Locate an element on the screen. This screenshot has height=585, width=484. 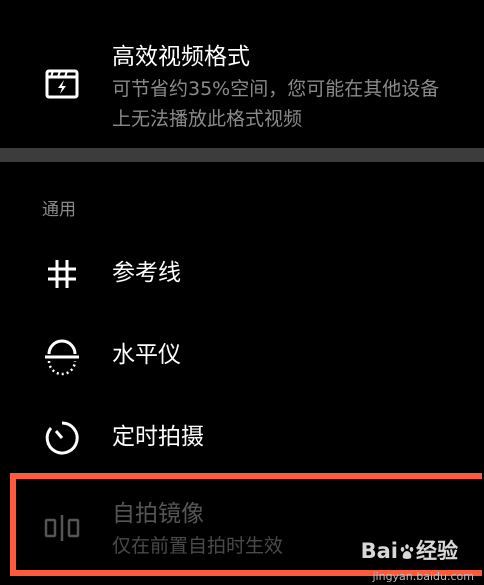
level-title: 水平仪 is located at coordinates (146, 355).